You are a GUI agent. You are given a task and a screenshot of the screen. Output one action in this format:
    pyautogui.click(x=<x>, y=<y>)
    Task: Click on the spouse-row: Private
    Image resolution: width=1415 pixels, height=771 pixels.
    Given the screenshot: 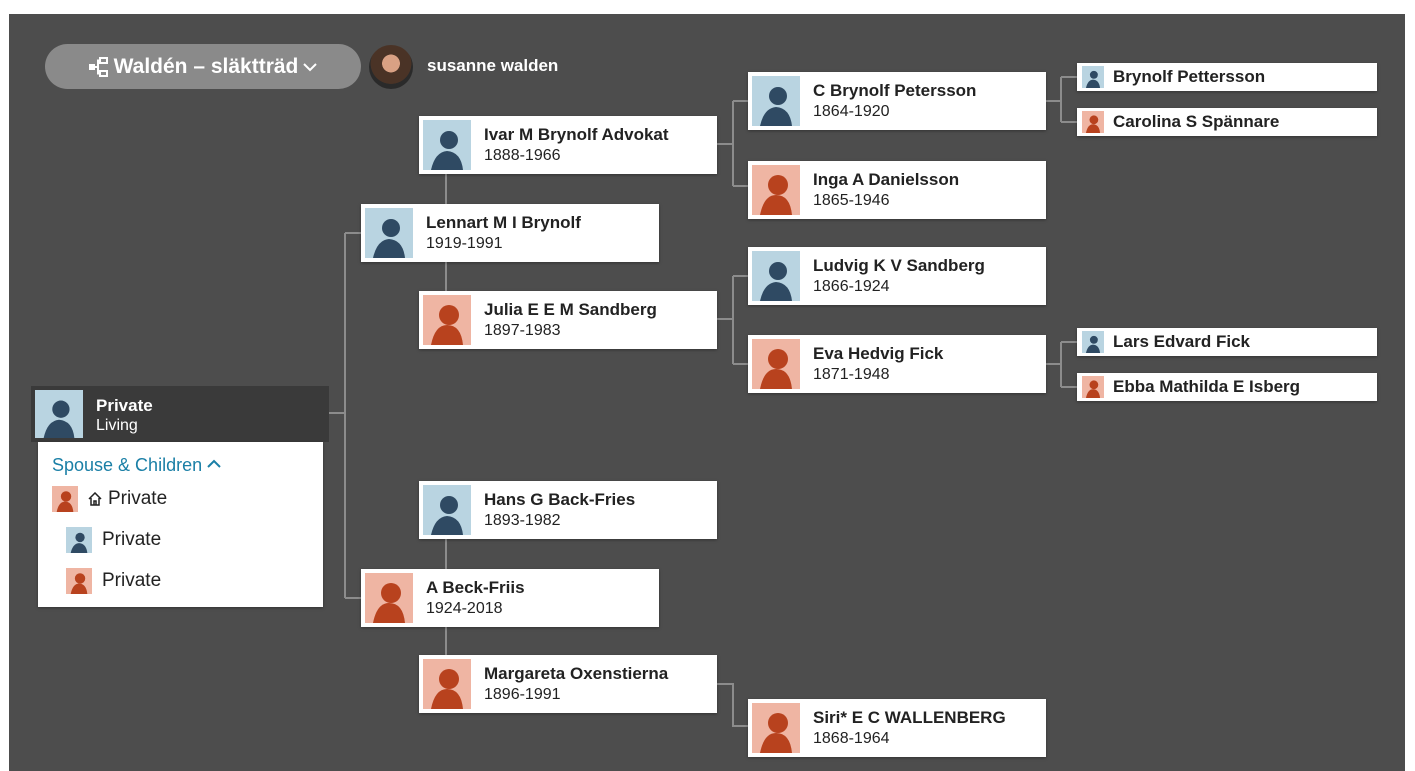 What is the action you would take?
    pyautogui.click(x=109, y=499)
    